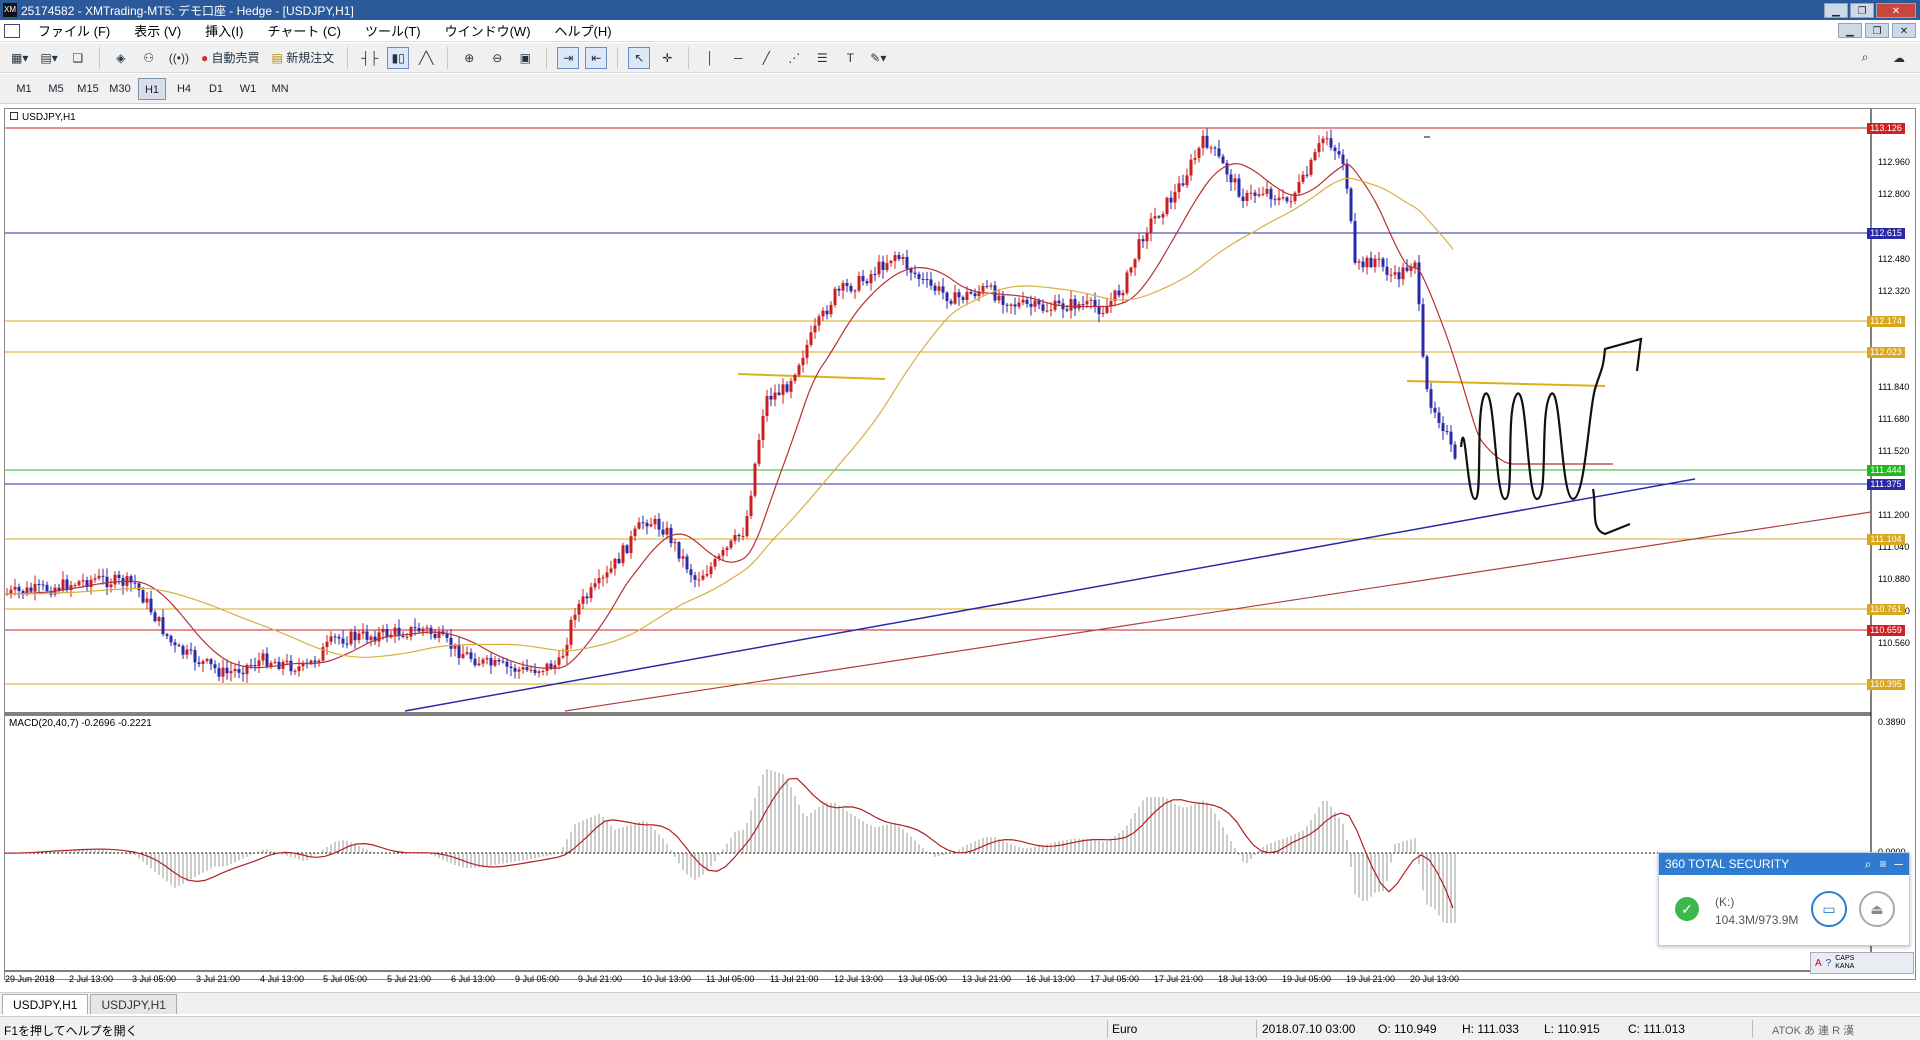 The width and height of the screenshot is (1920, 1040). I want to click on tf-w1: W1, so click(248, 89).